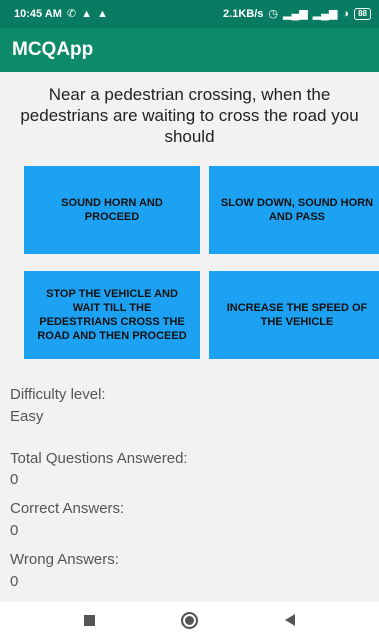  I want to click on back-button, so click(290, 620).